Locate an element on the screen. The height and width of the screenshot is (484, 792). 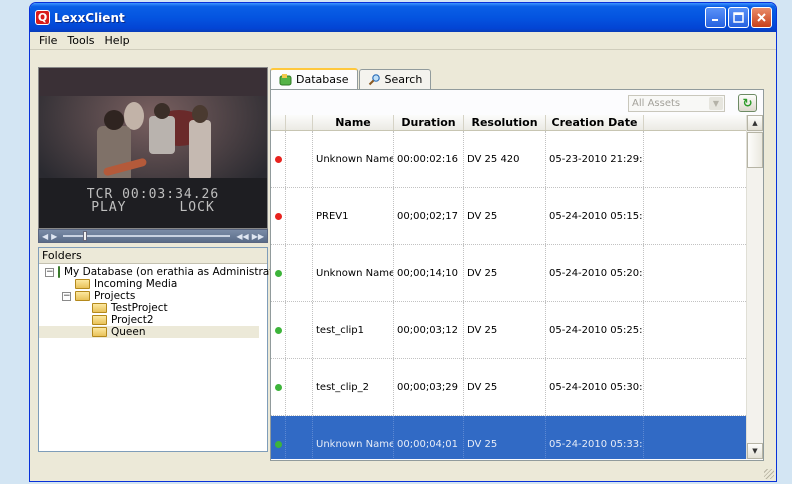
search-icon is located at coordinates (374, 79).